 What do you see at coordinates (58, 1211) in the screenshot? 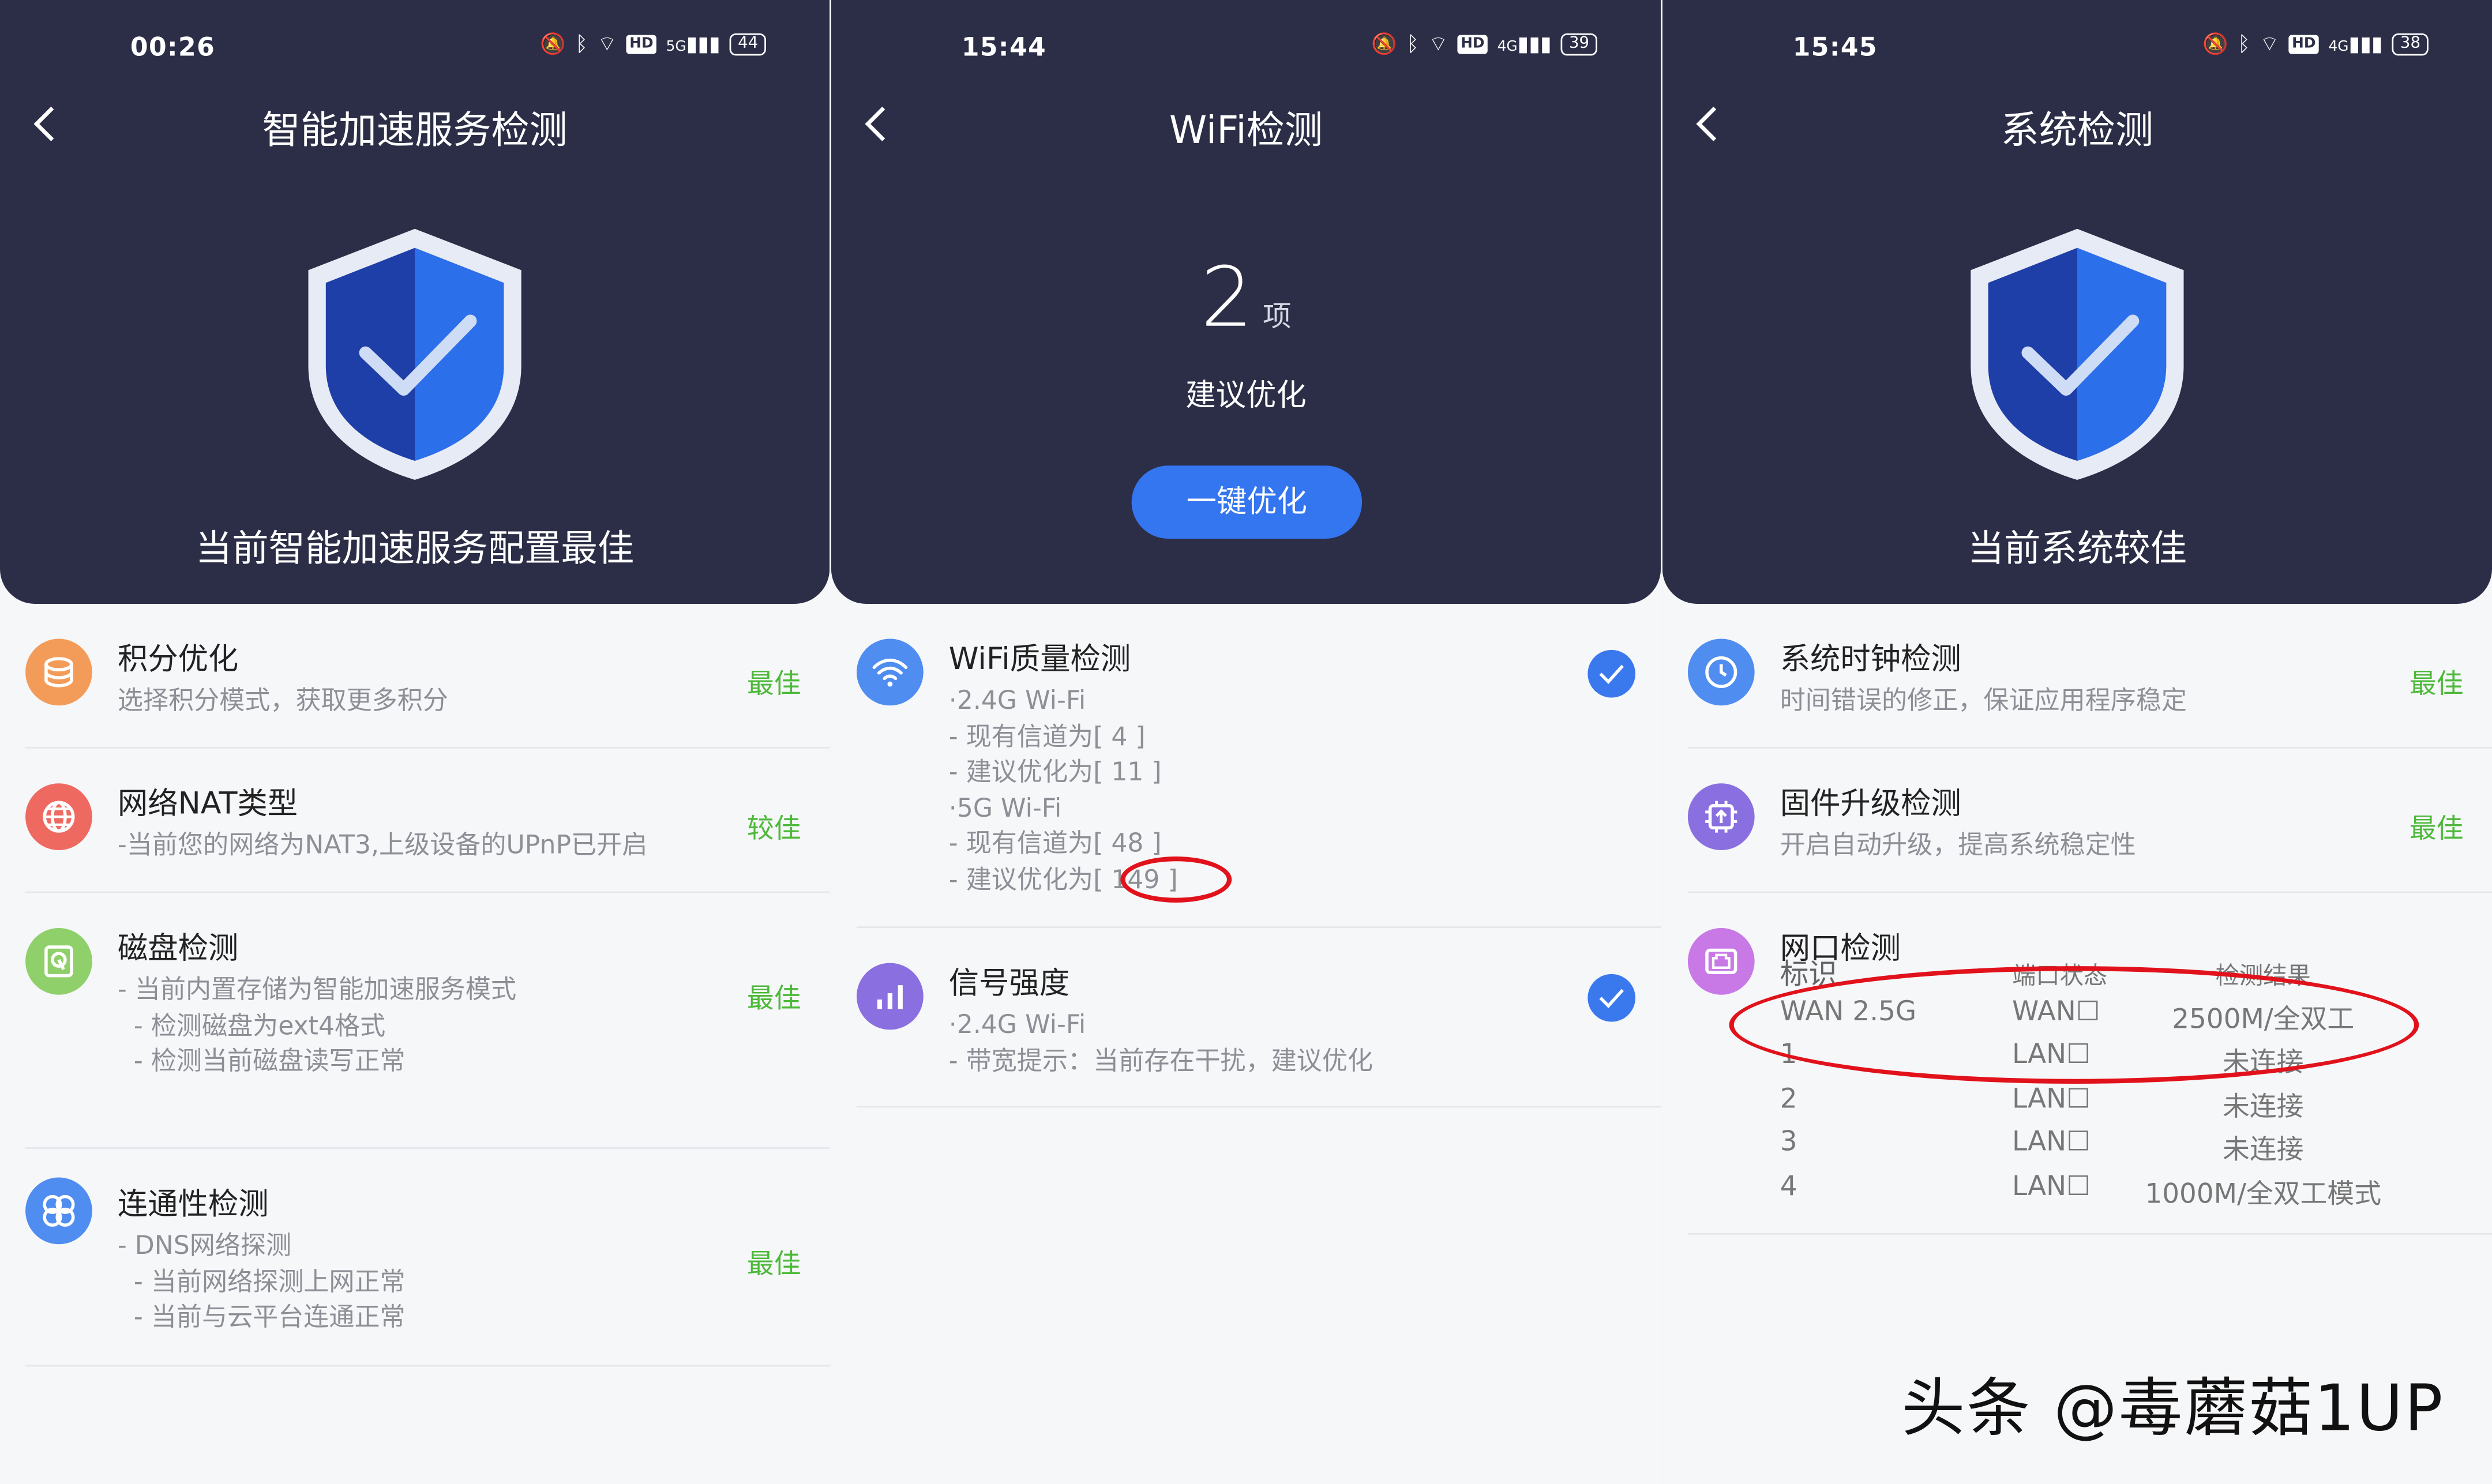
I see `link-icon` at bounding box center [58, 1211].